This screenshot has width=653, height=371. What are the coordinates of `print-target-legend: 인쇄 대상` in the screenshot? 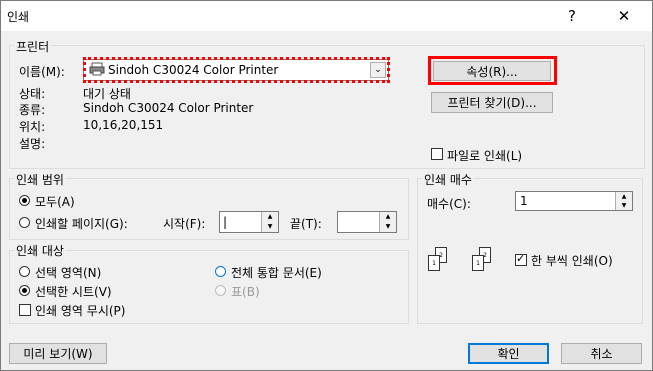 It's located at (40, 250).